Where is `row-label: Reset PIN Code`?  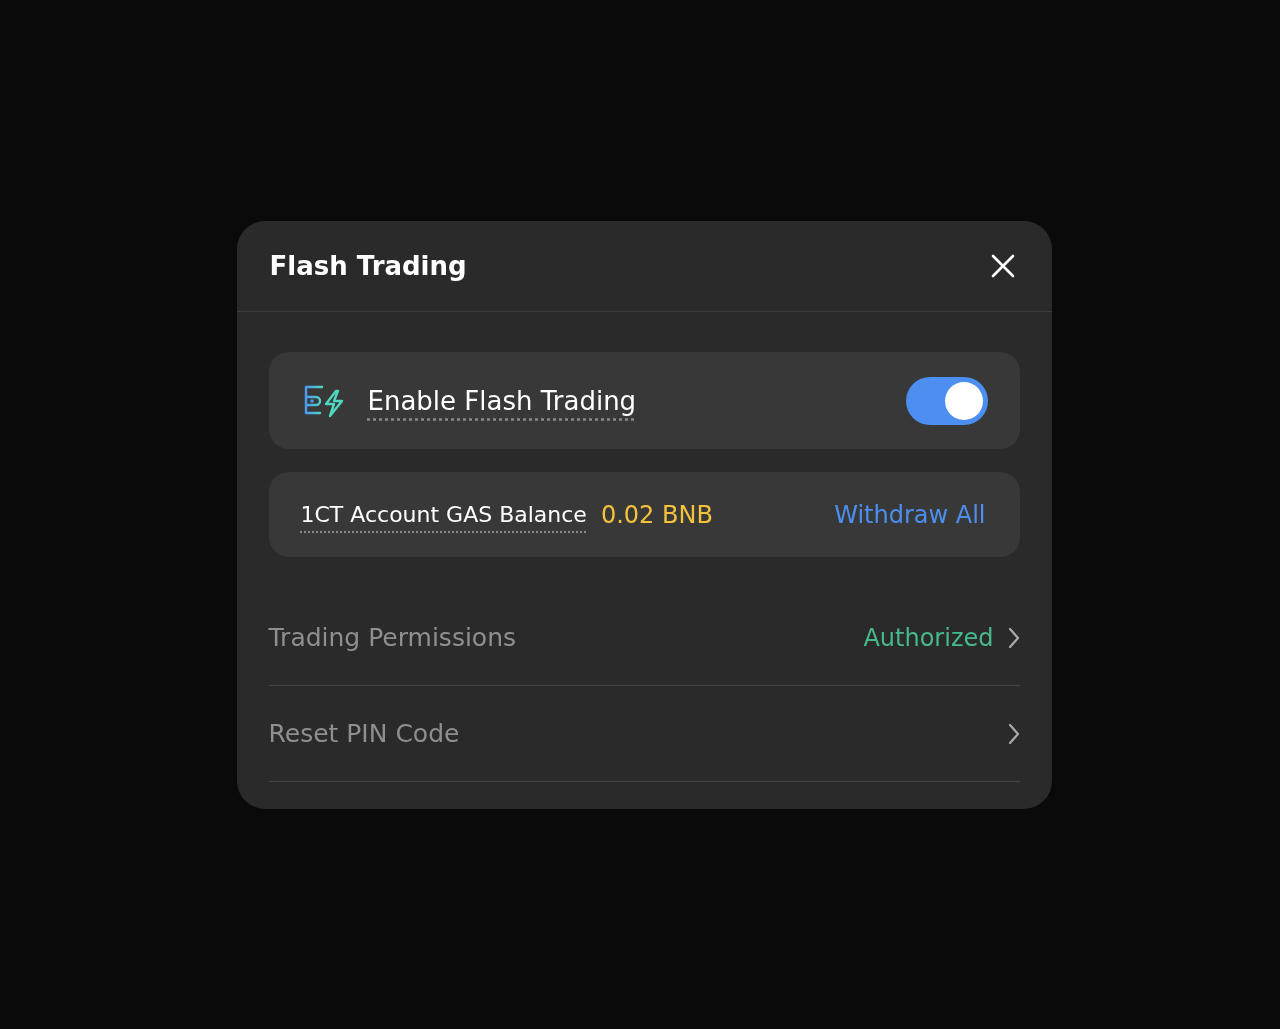 row-label: Reset PIN Code is located at coordinates (364, 733).